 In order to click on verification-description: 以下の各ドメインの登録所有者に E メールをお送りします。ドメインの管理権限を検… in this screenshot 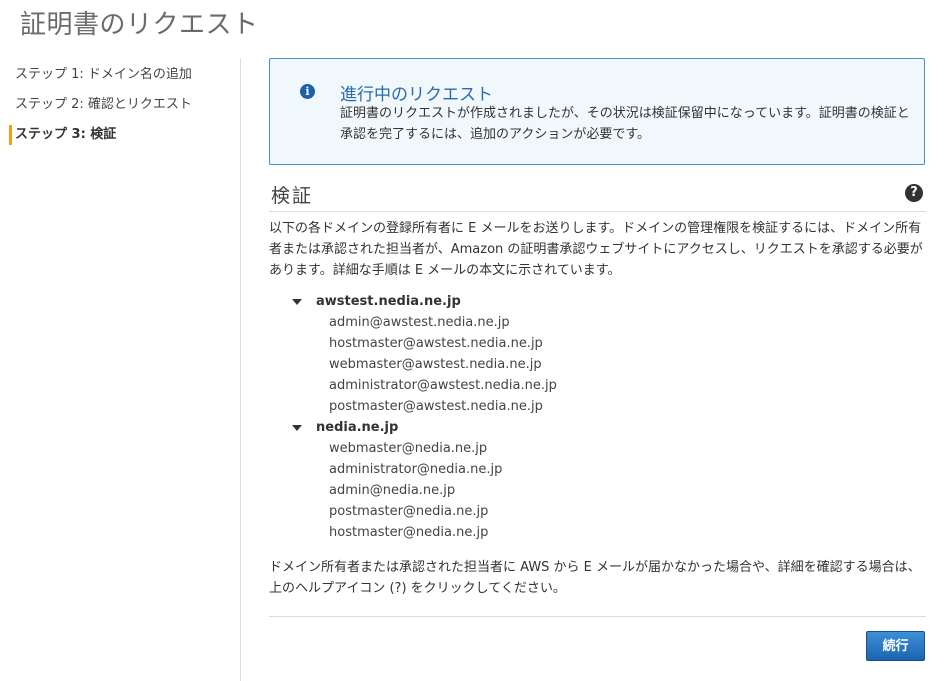, I will do `click(596, 249)`.